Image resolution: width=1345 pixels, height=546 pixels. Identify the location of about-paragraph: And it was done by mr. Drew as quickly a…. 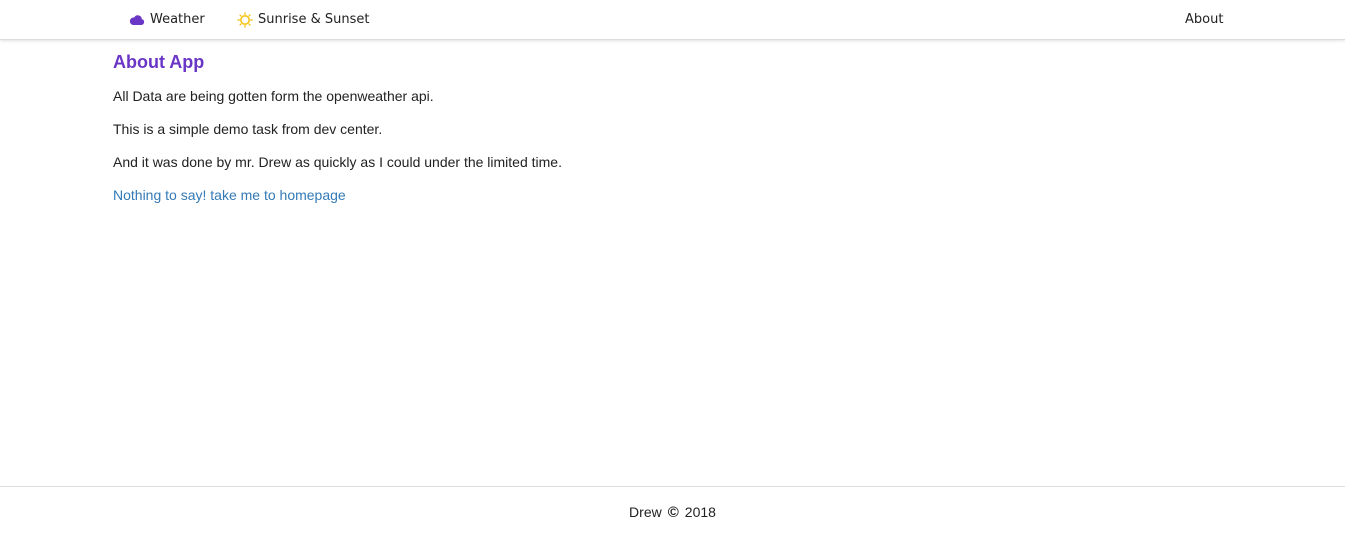
(337, 162).